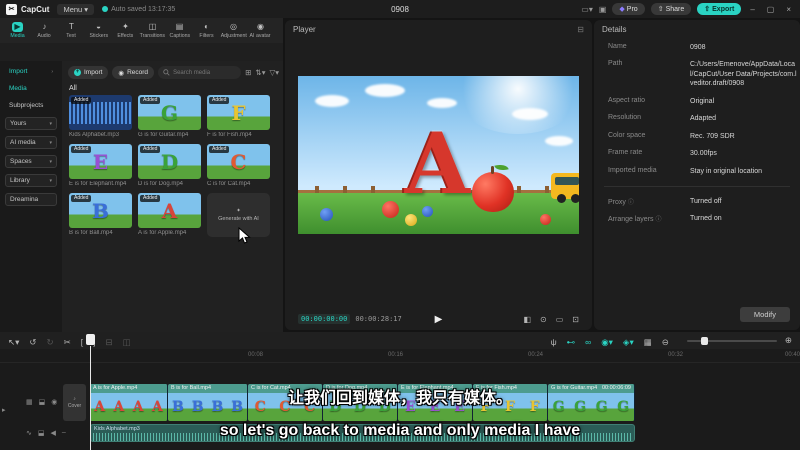 This screenshot has width=800, height=450. I want to click on import-button: + Import, so click(88, 72).